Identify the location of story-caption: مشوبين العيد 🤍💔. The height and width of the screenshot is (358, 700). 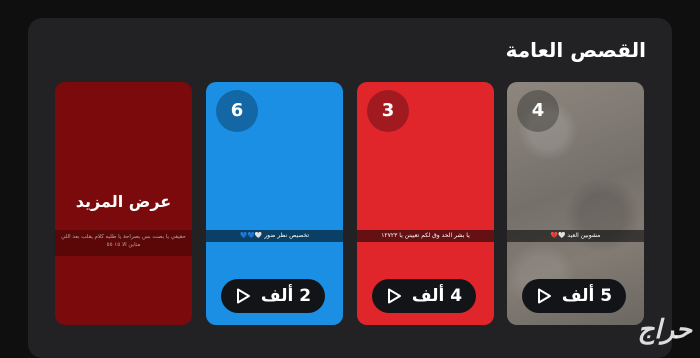
(575, 236).